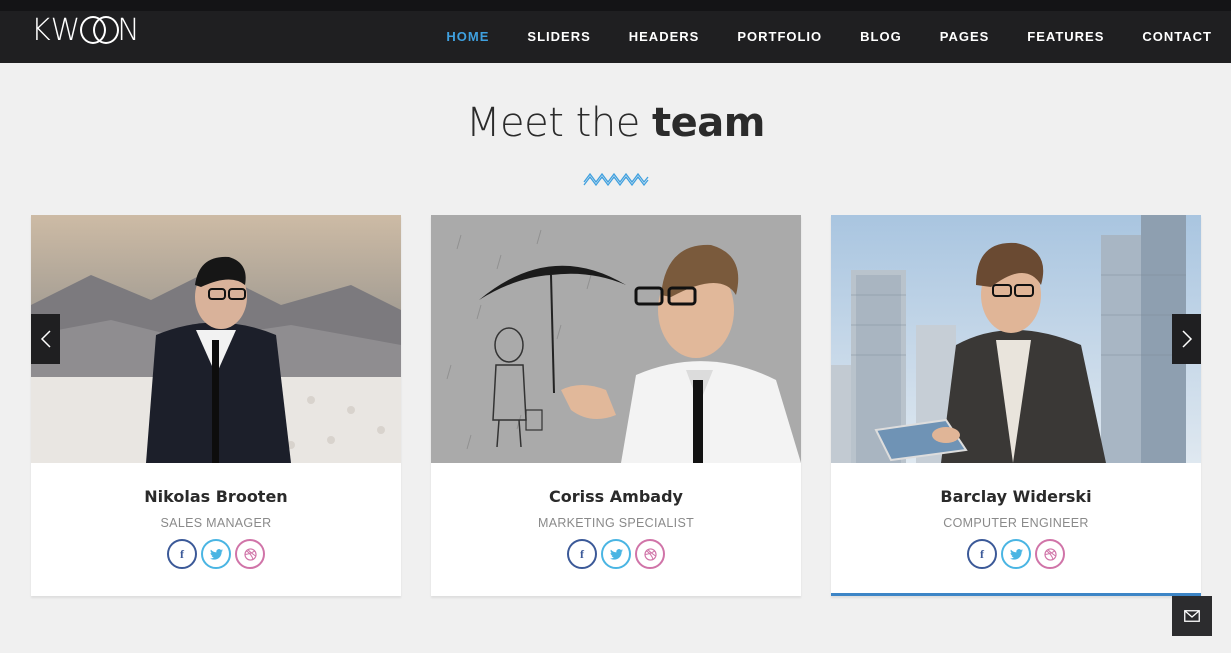 The height and width of the screenshot is (653, 1231). Describe the element at coordinates (1065, 37) in the screenshot. I see `nav-features: FEATURES` at that location.